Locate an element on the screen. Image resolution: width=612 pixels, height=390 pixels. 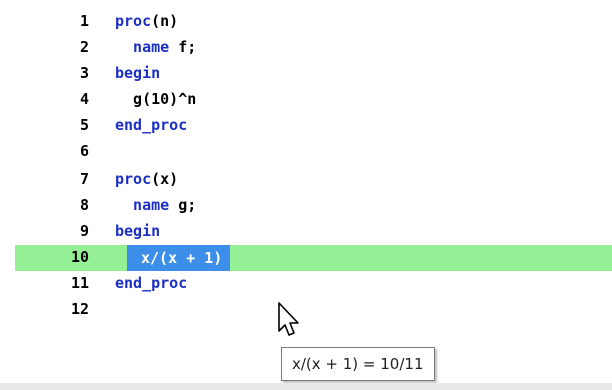
selected-expression: x/(x + 1) is located at coordinates (179, 258).